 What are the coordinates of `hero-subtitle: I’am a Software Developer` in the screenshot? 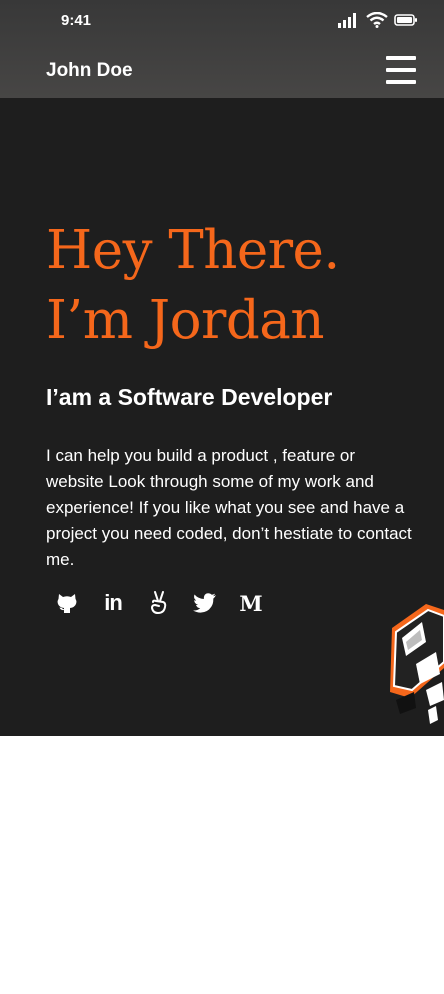 It's located at (189, 397).